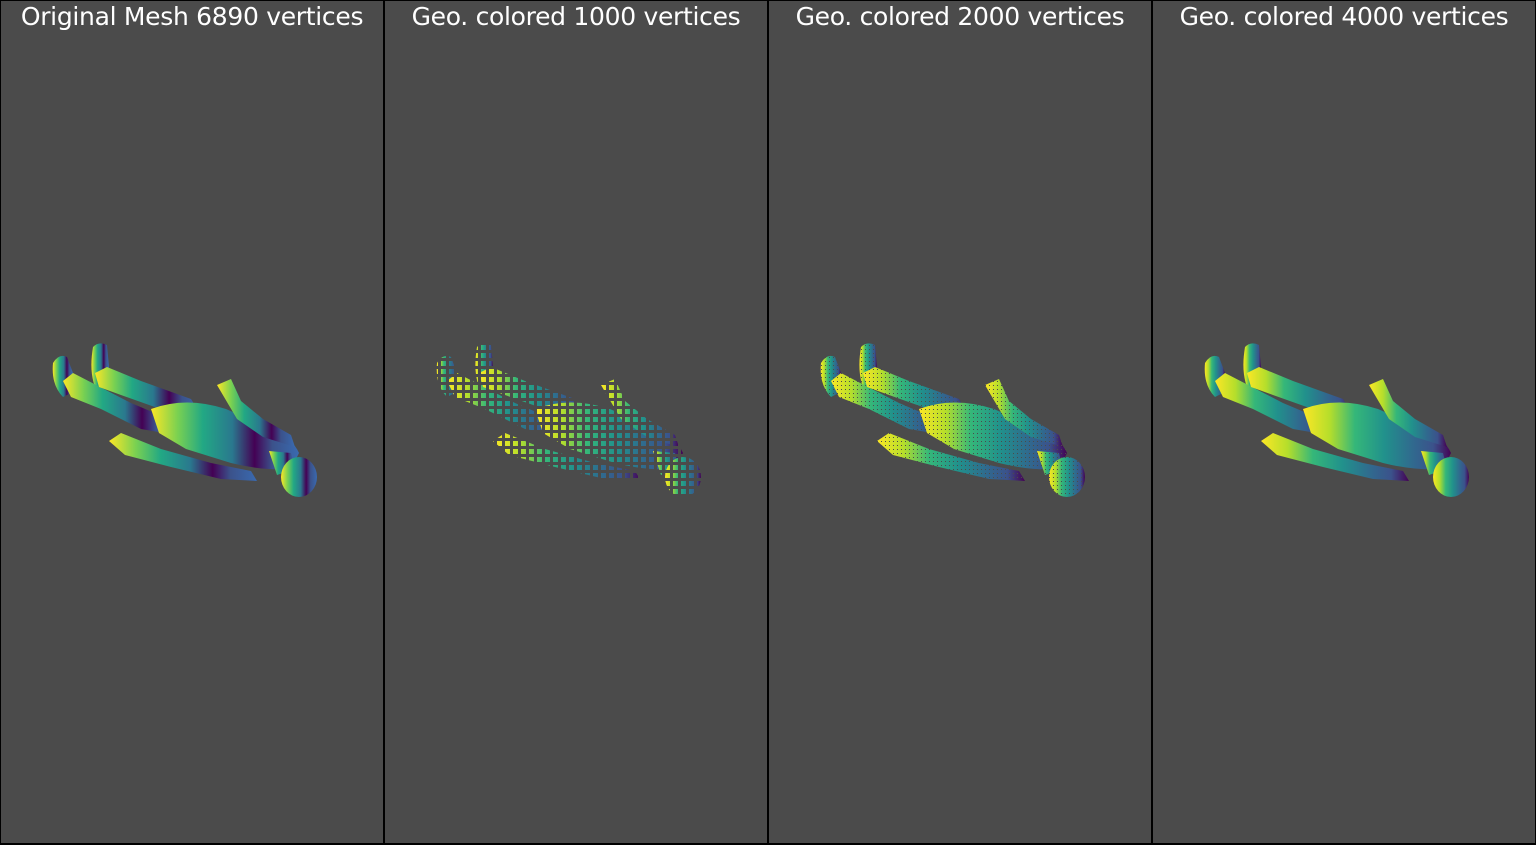 The image size is (1536, 845). Describe the element at coordinates (1344, 16) in the screenshot. I see `panel-title: Geo. colored 4000 vertices` at that location.